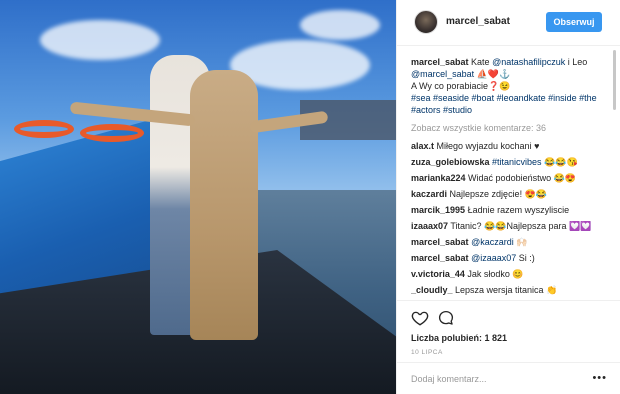 The width and height of the screenshot is (620, 394). Describe the element at coordinates (429, 194) in the screenshot. I see `comment-user: kaczardi` at that location.